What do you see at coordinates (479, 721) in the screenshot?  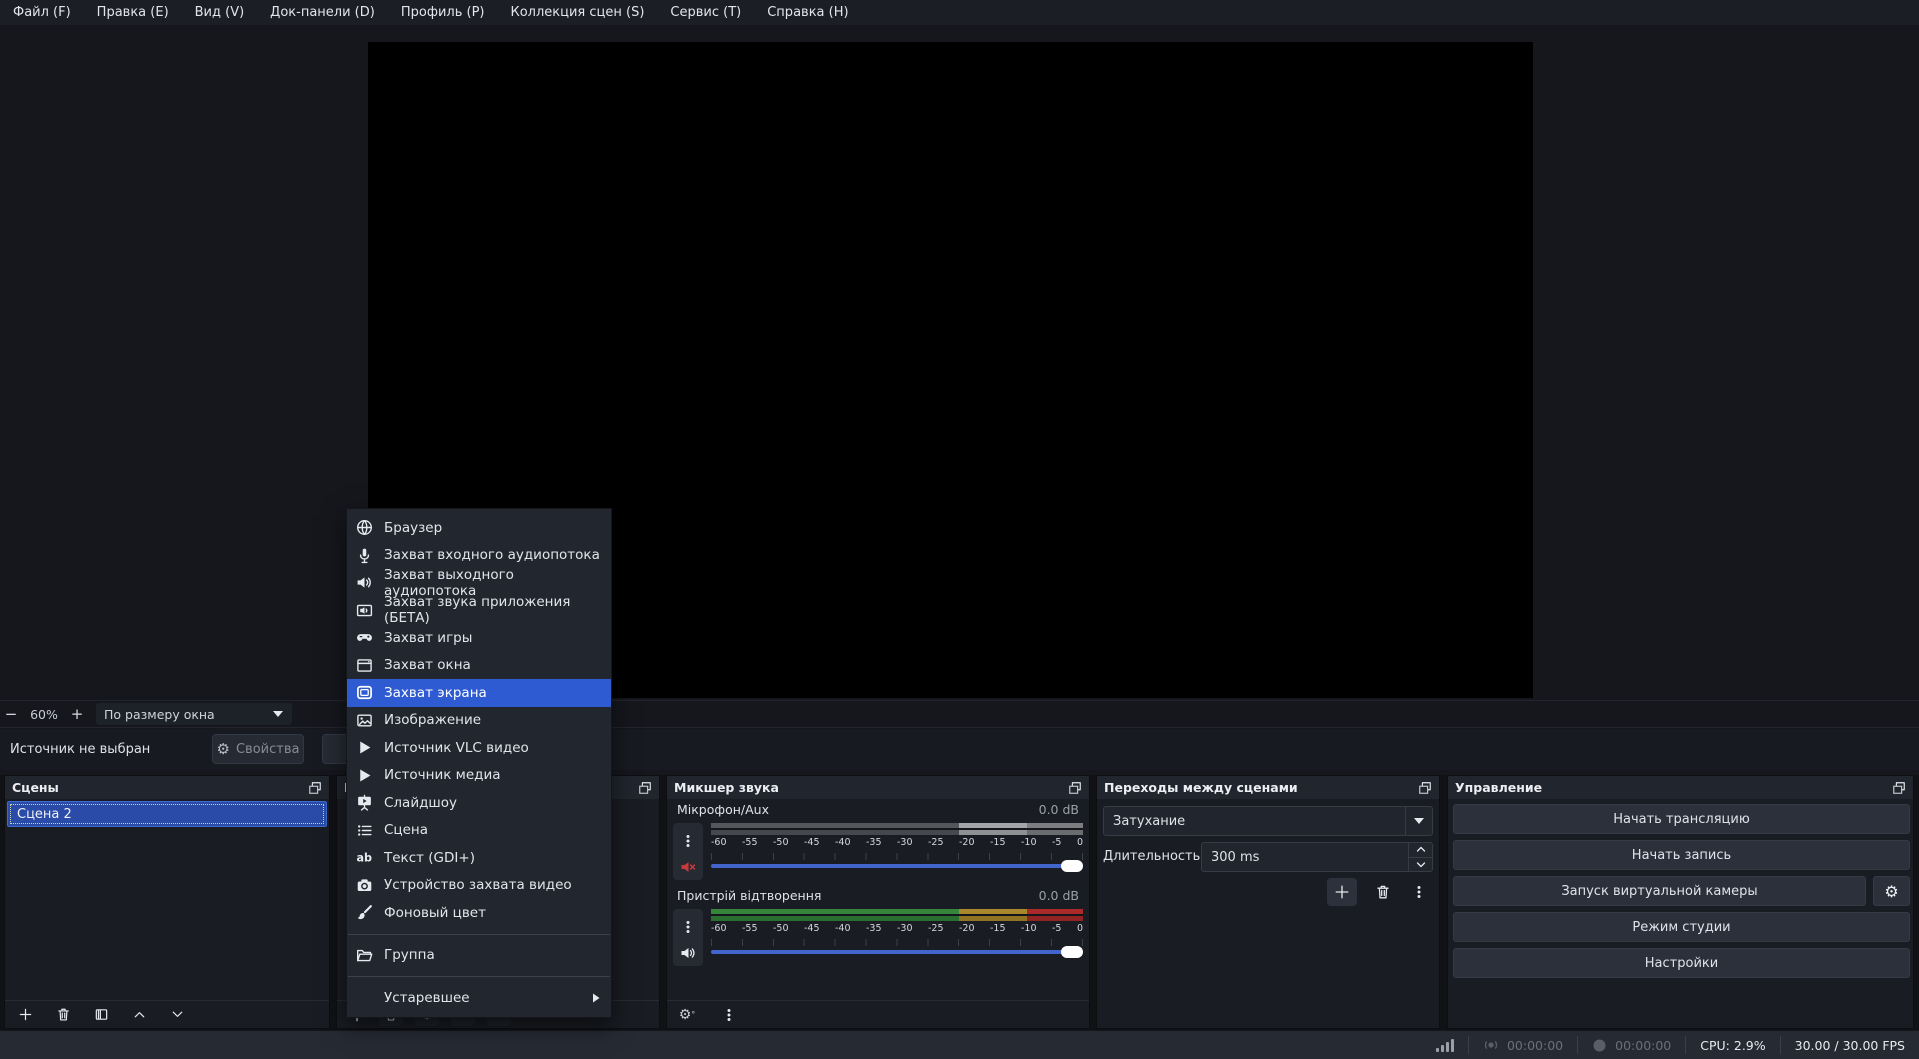 I see `menu-item-image: Изображение` at bounding box center [479, 721].